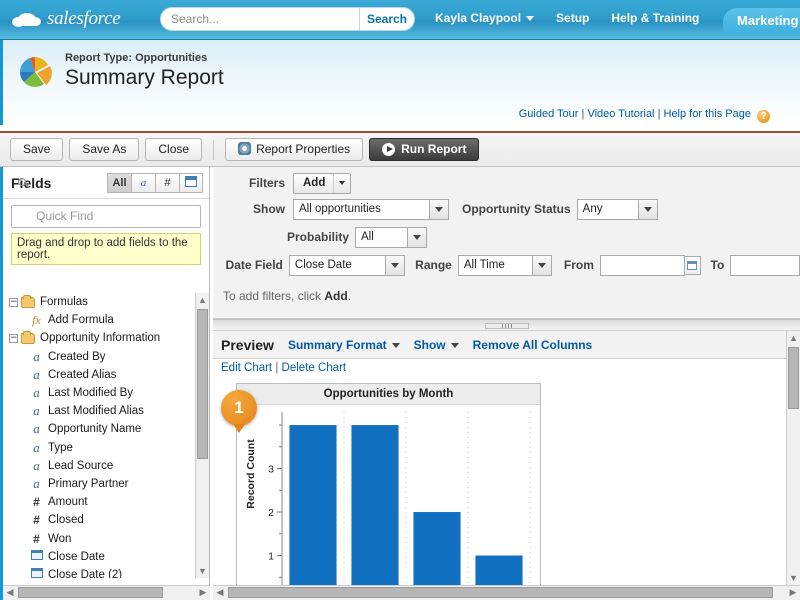  Describe the element at coordinates (765, 265) in the screenshot. I see `to-date-input` at that location.